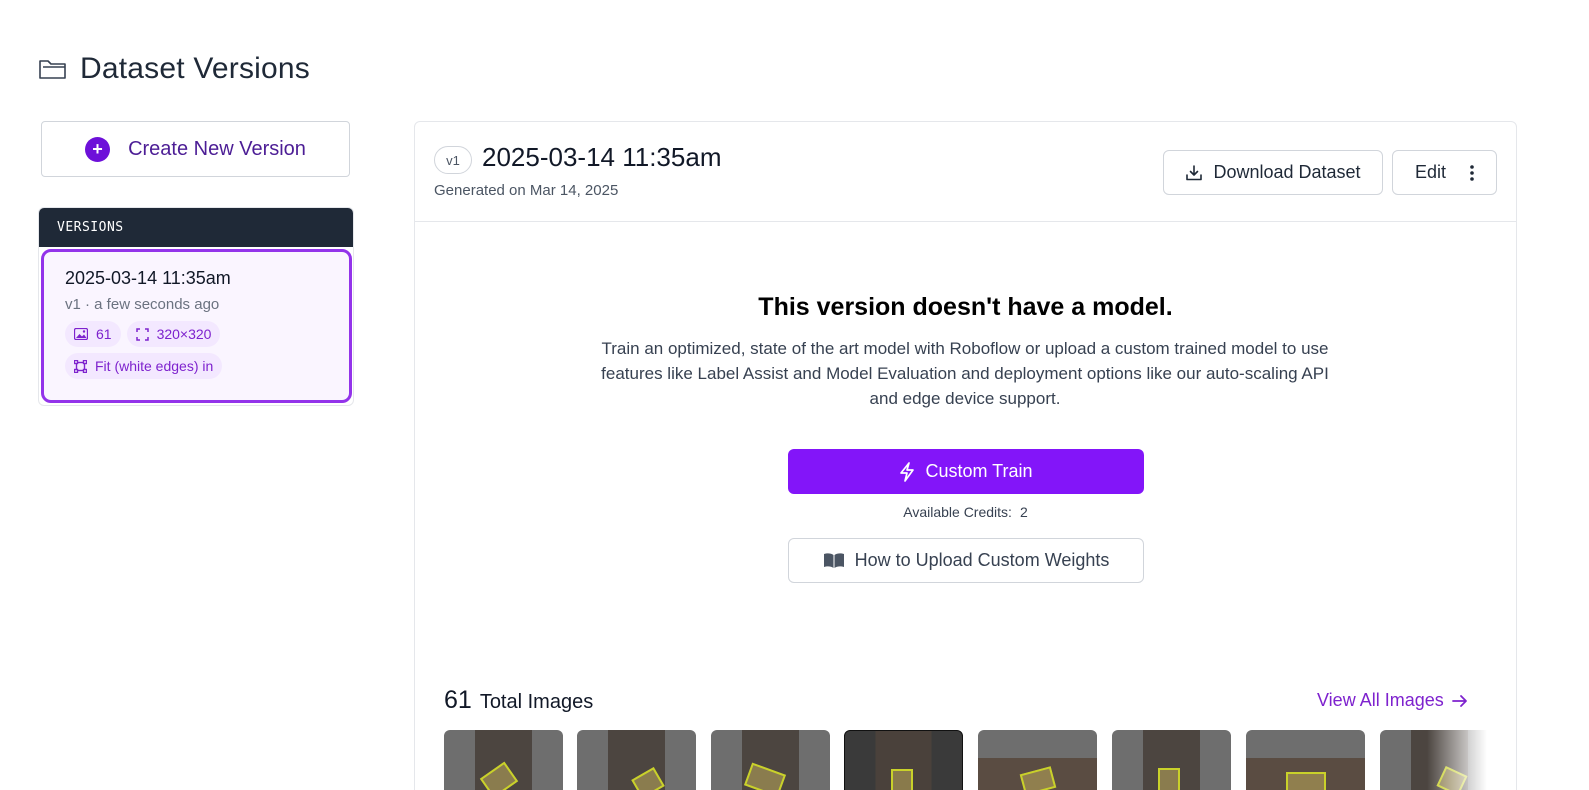 The height and width of the screenshot is (790, 1589). Describe the element at coordinates (53, 69) in the screenshot. I see `folder-icon` at that location.